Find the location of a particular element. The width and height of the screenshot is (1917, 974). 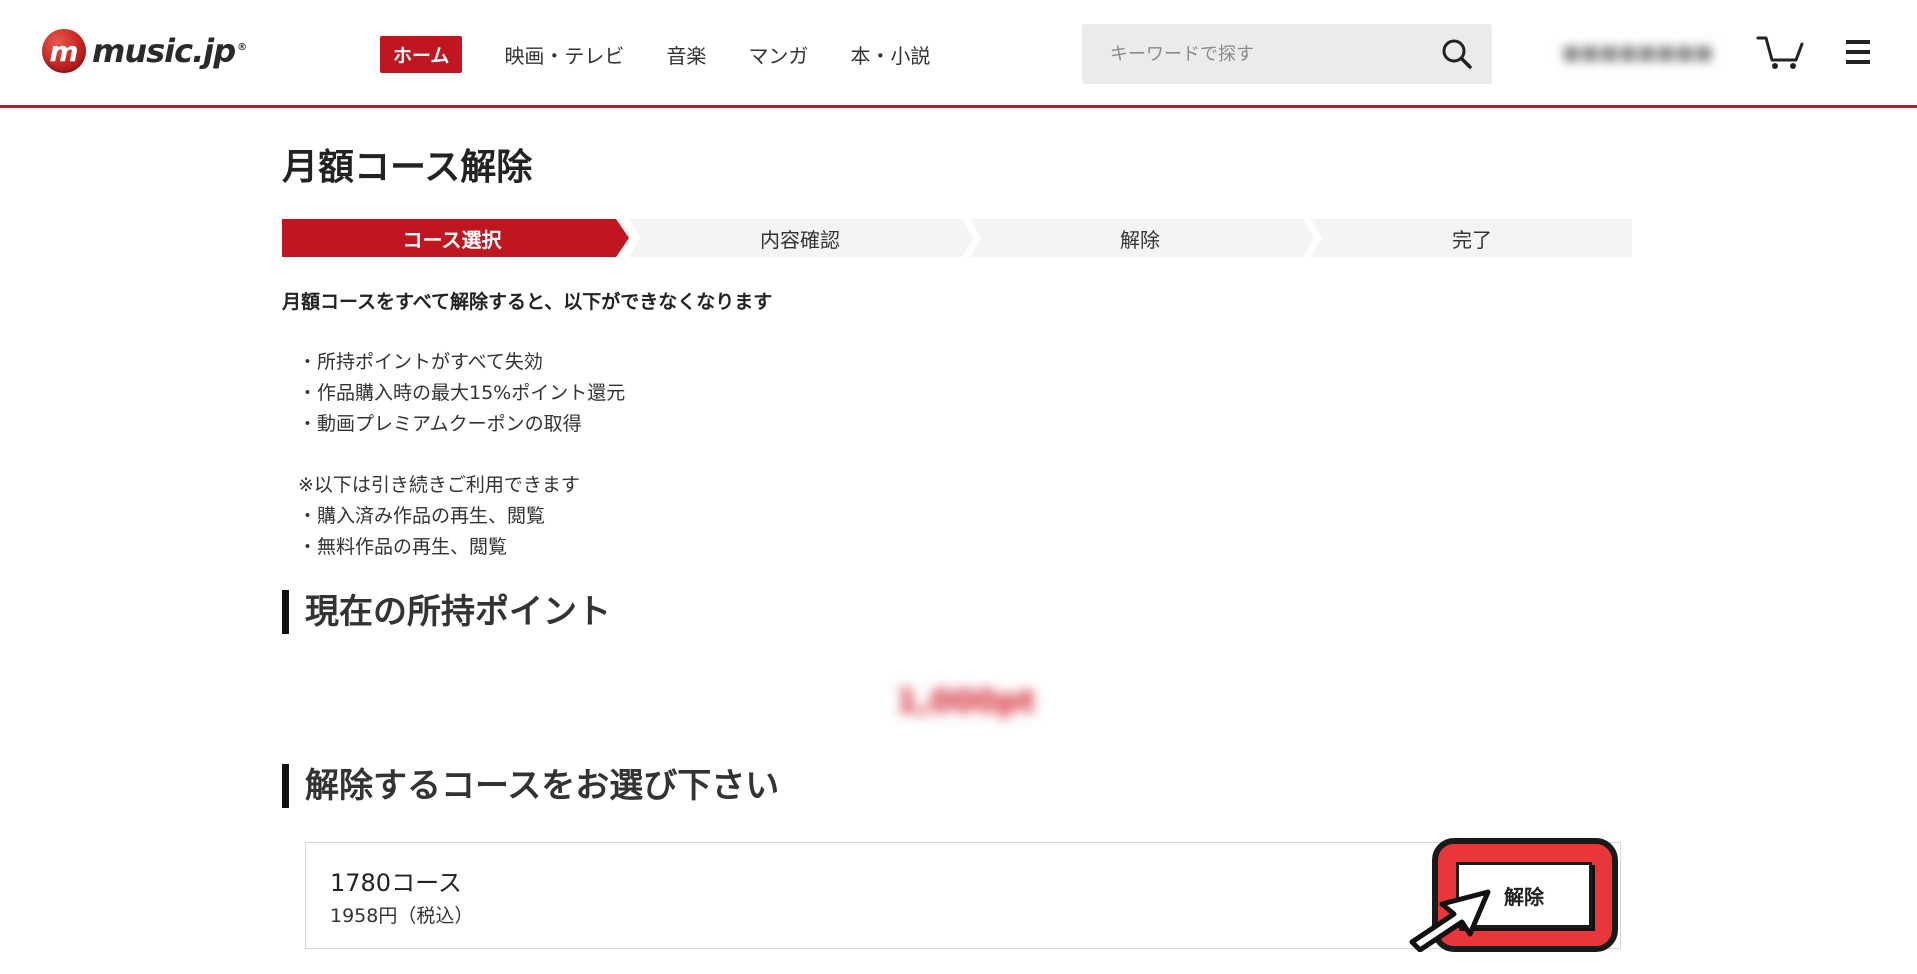

course-select-heading: 解除するコースをお選び下さい is located at coordinates (530, 786).